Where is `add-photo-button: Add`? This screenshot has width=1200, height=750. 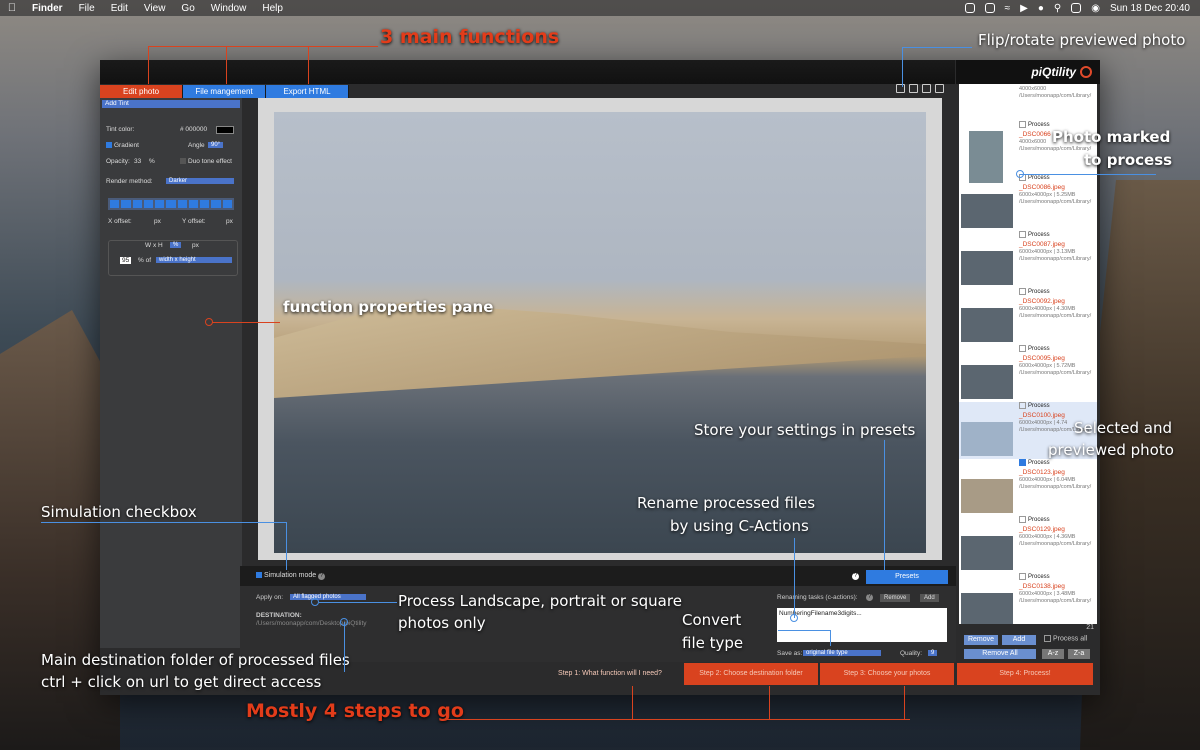
add-photo-button: Add is located at coordinates (1019, 640).